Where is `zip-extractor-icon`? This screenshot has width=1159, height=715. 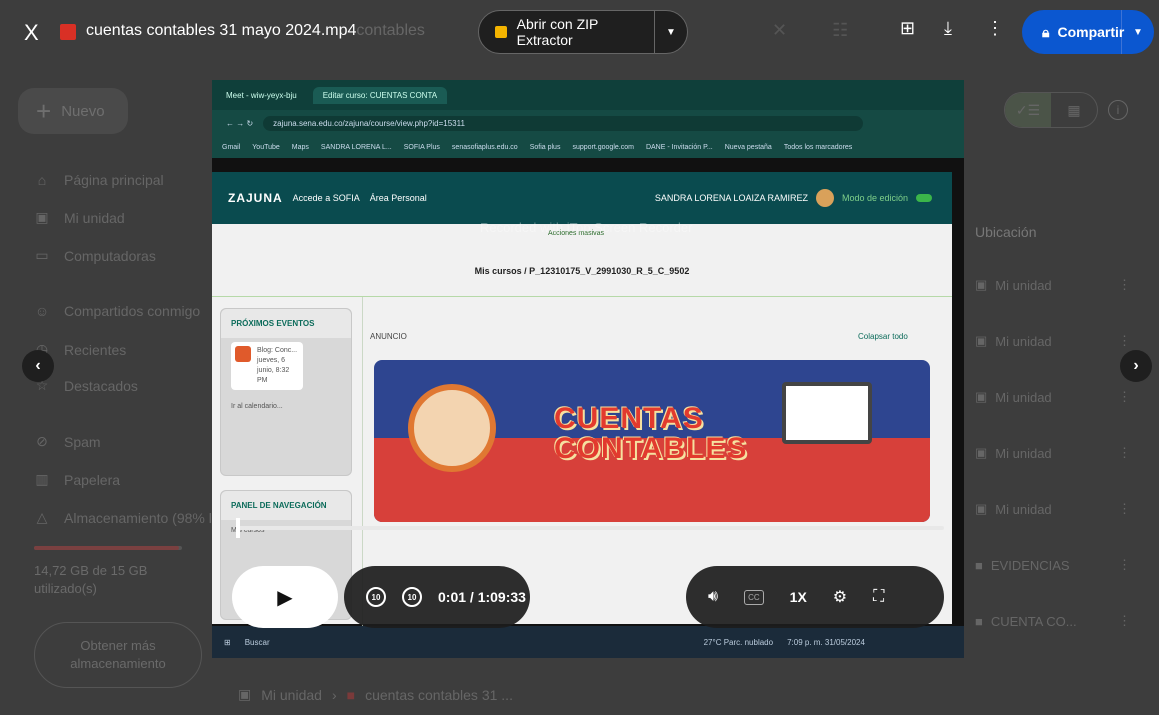
zip-extractor-icon is located at coordinates (501, 32).